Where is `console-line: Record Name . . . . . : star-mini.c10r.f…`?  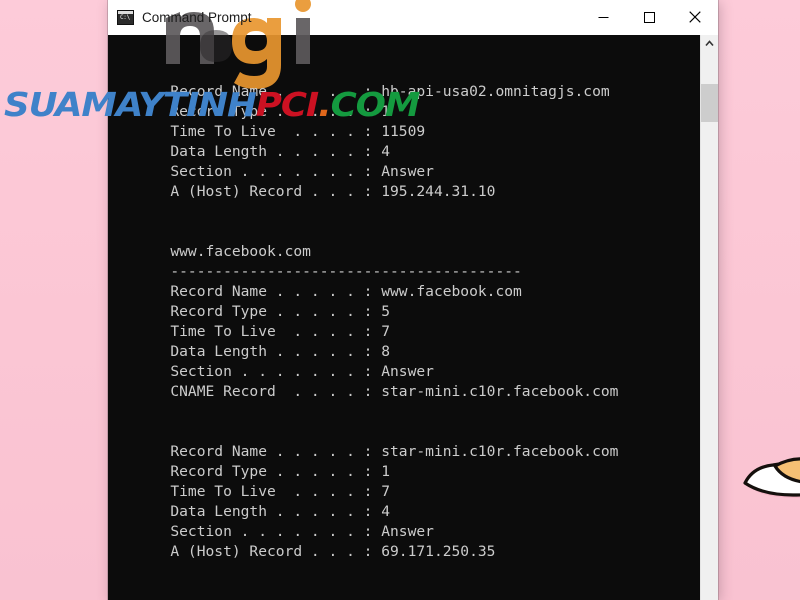 console-line: Record Name . . . . . : star-mini.c10r.f… is located at coordinates (381, 451).